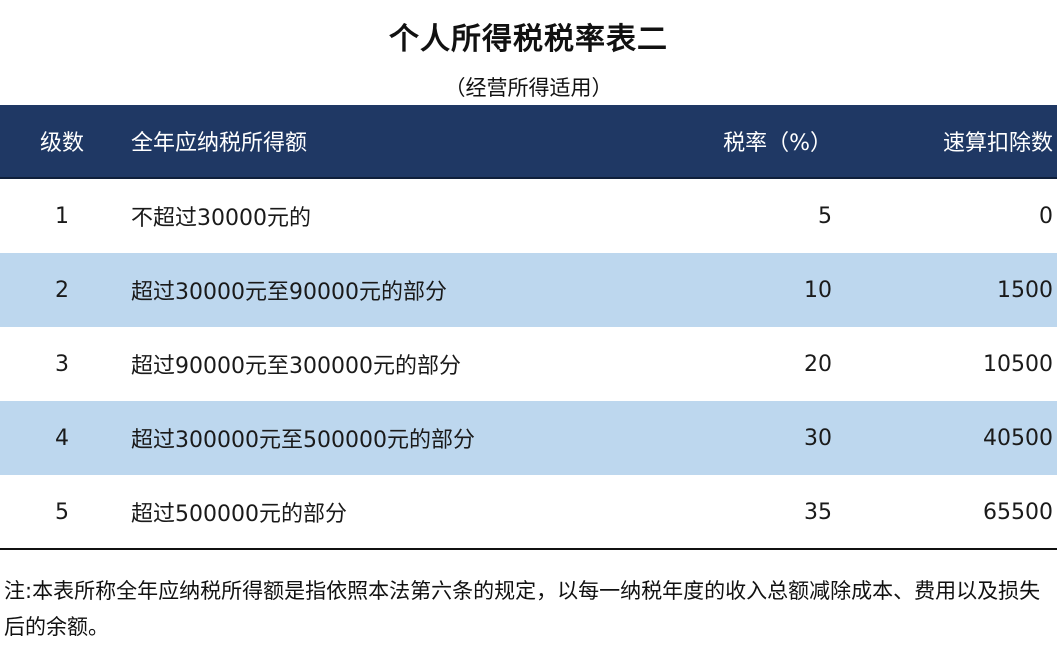 This screenshot has height=662, width=1057. I want to click on cell-level: 4, so click(62, 438).